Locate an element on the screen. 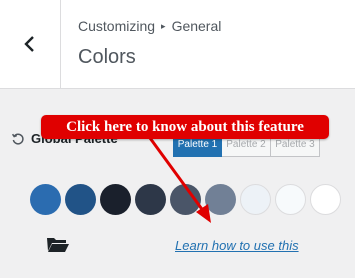 Image resolution: width=355 pixels, height=278 pixels. breadcrumb-current: General is located at coordinates (196, 26).